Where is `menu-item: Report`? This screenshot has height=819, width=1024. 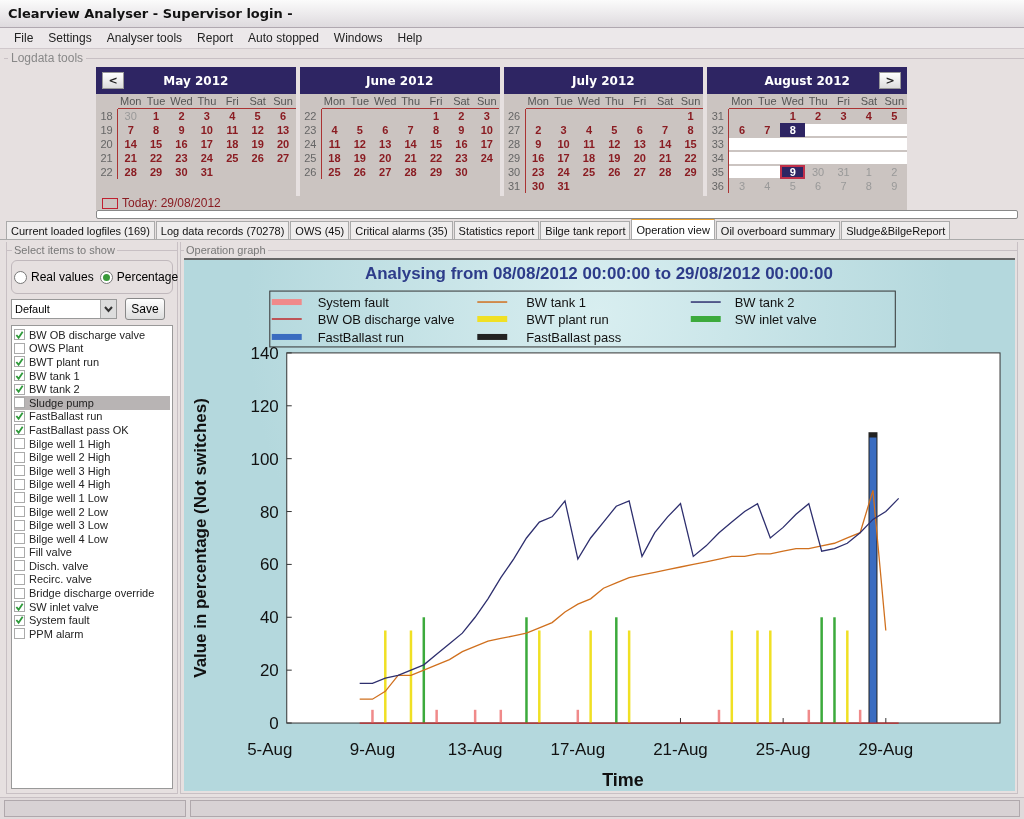
menu-item: Report is located at coordinates (215, 38).